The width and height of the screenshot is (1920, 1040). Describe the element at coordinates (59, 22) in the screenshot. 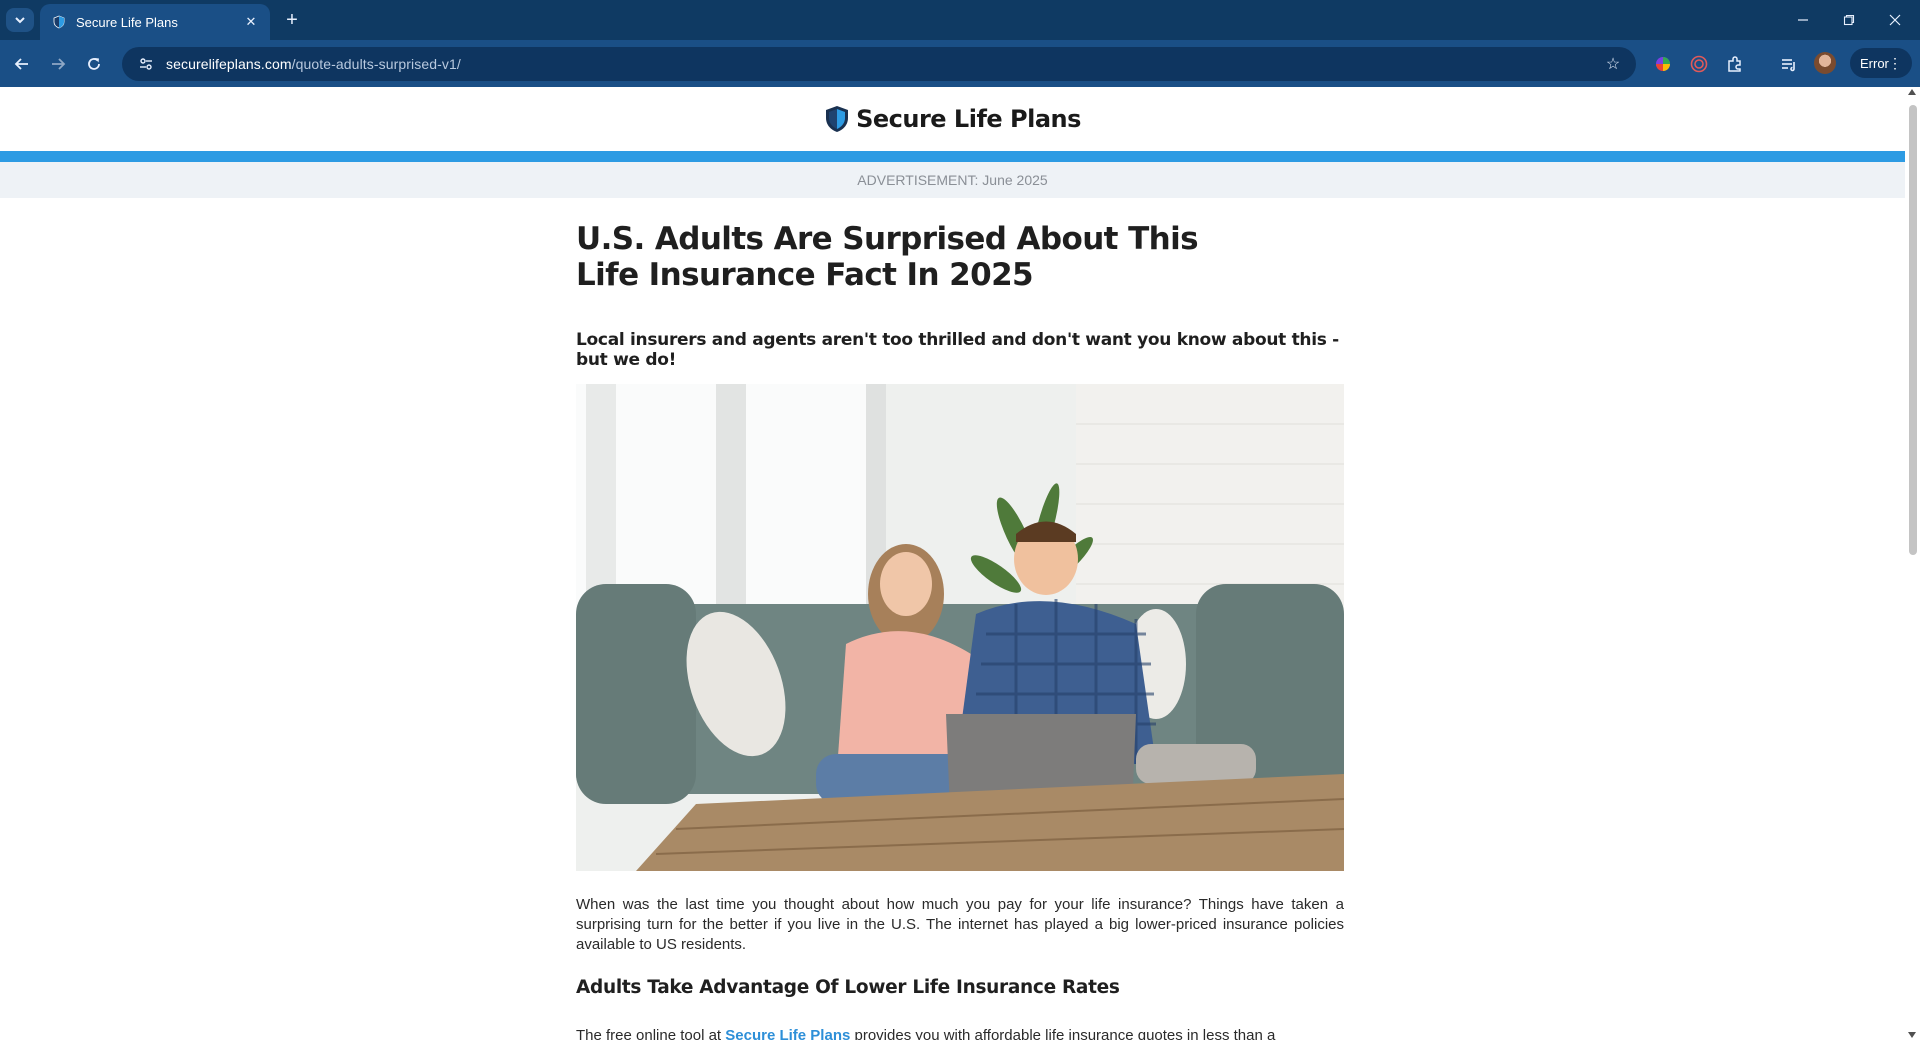

I see `shield-icon` at that location.